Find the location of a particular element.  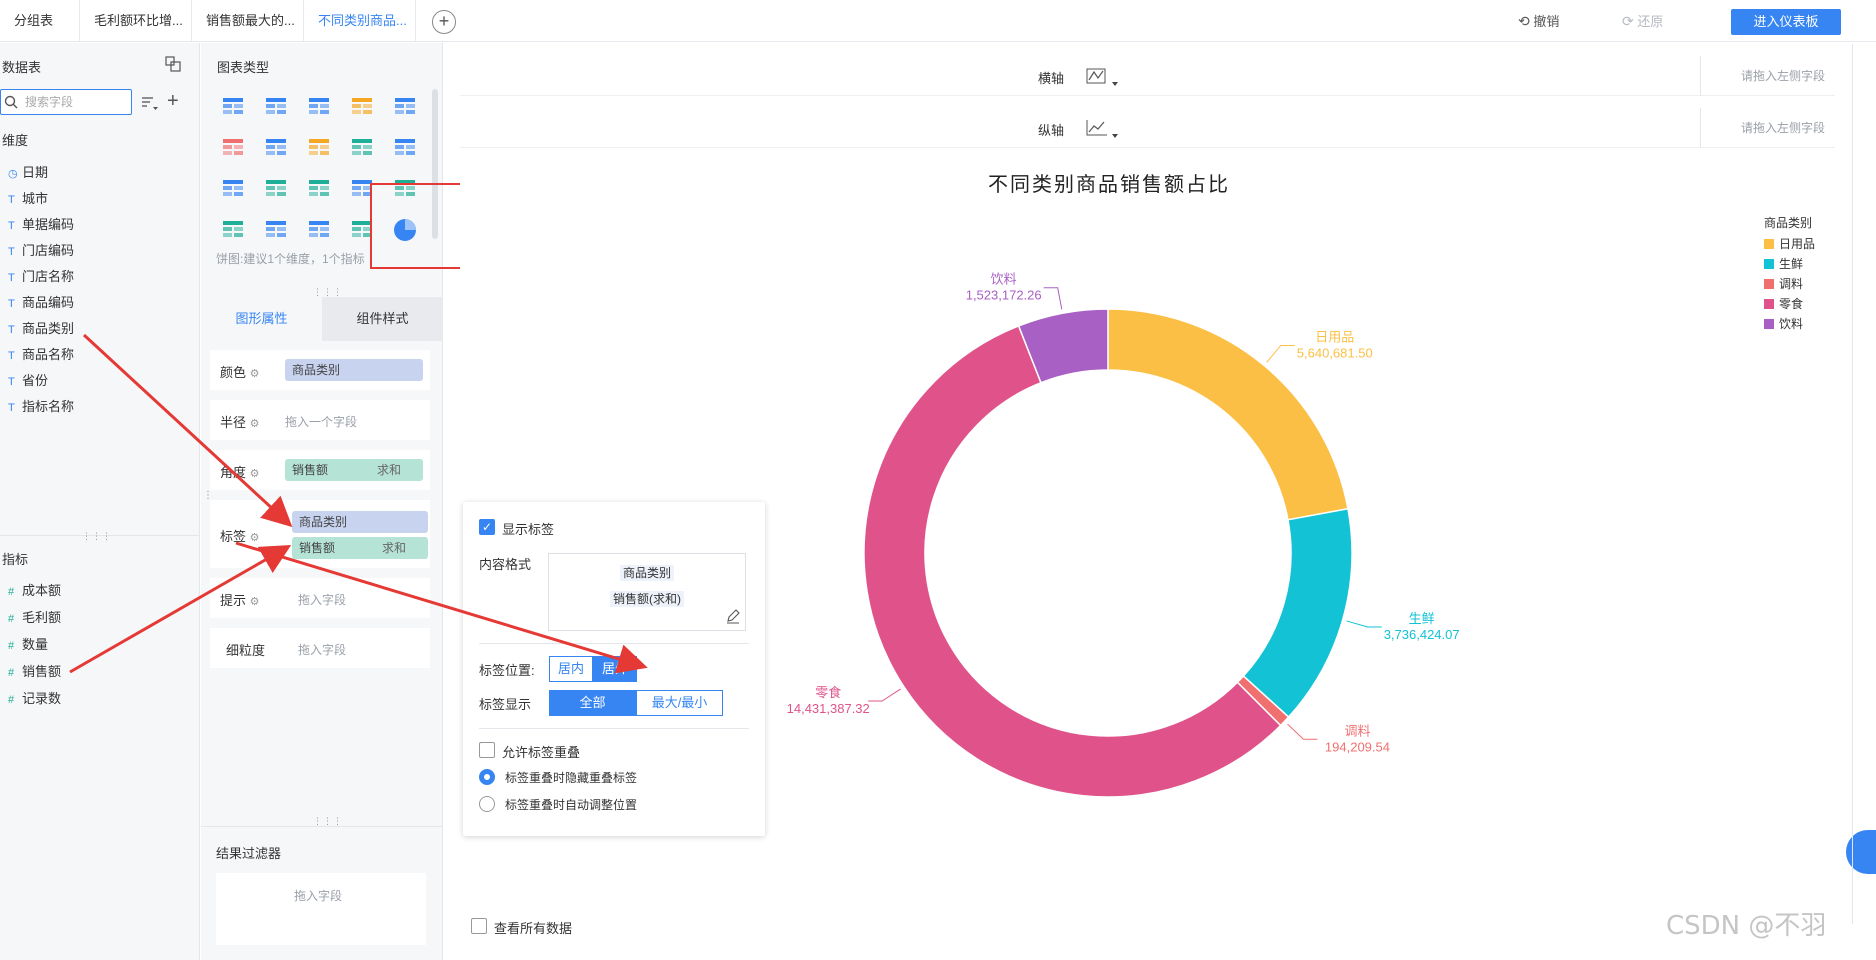

undo-button: ⟲ 撤销 is located at coordinates (1538, 21).